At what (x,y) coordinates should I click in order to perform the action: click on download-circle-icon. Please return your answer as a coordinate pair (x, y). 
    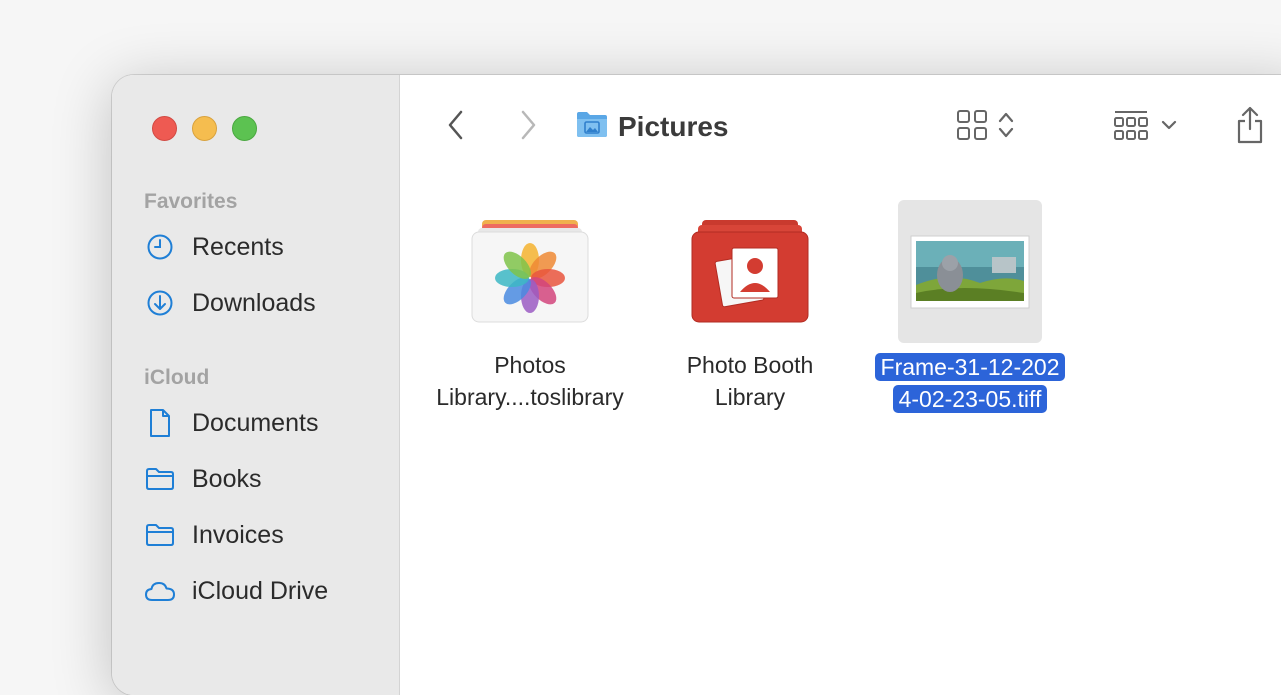
    Looking at the image, I should click on (160, 303).